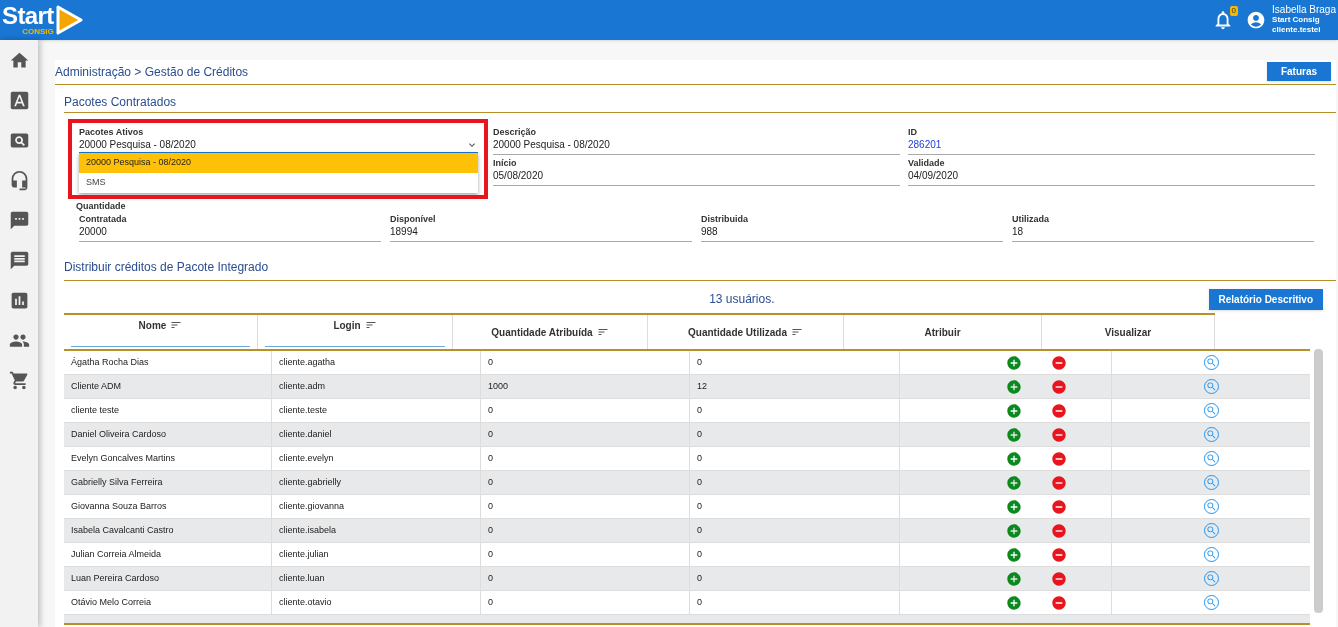 Image resolution: width=1338 pixels, height=627 pixels. What do you see at coordinates (696, 146) in the screenshot?
I see `field-value: 20000 Pesquisa - 08/2020` at bounding box center [696, 146].